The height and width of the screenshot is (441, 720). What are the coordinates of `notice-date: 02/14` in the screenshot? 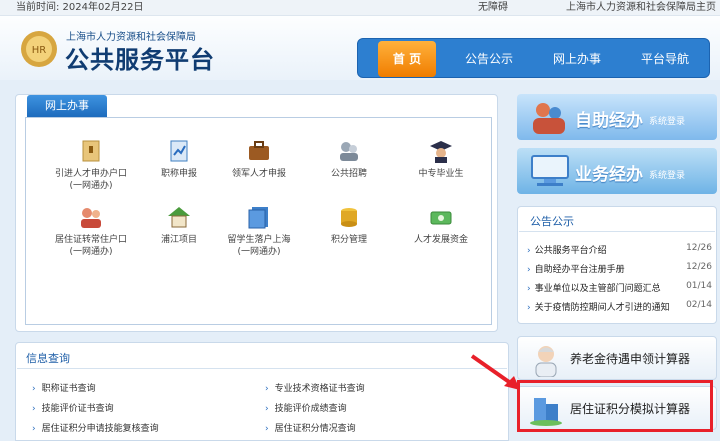 It's located at (699, 305).